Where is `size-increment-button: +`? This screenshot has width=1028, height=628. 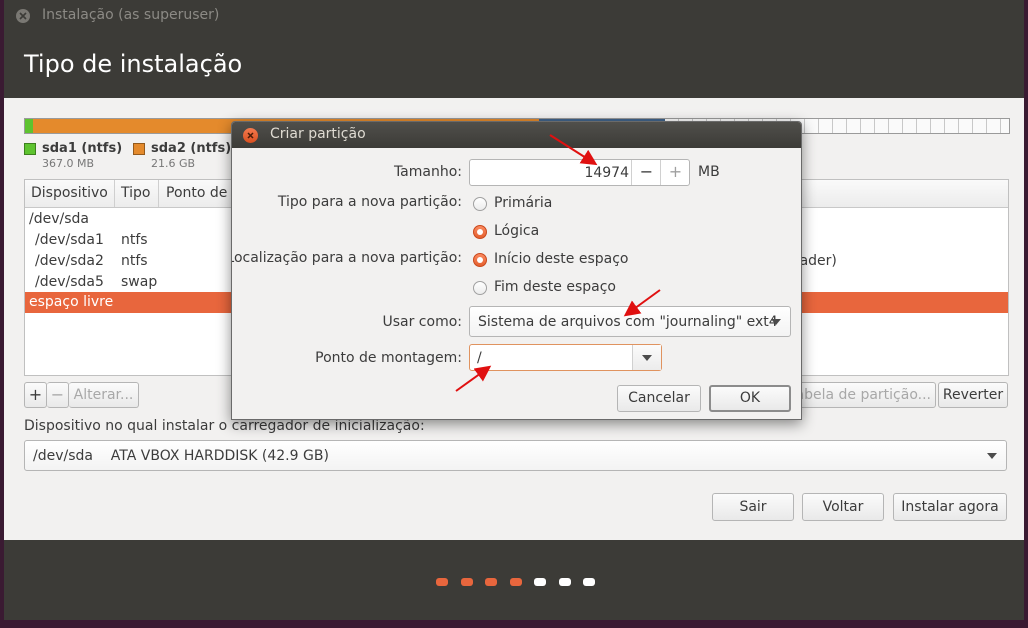 size-increment-button: + is located at coordinates (675, 172).